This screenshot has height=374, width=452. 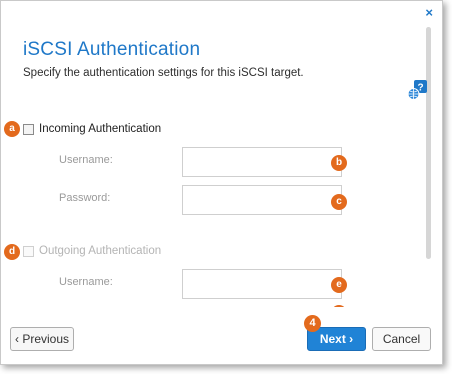 What do you see at coordinates (100, 251) in the screenshot?
I see `outgoing-auth-label: Outgoing Authentication` at bounding box center [100, 251].